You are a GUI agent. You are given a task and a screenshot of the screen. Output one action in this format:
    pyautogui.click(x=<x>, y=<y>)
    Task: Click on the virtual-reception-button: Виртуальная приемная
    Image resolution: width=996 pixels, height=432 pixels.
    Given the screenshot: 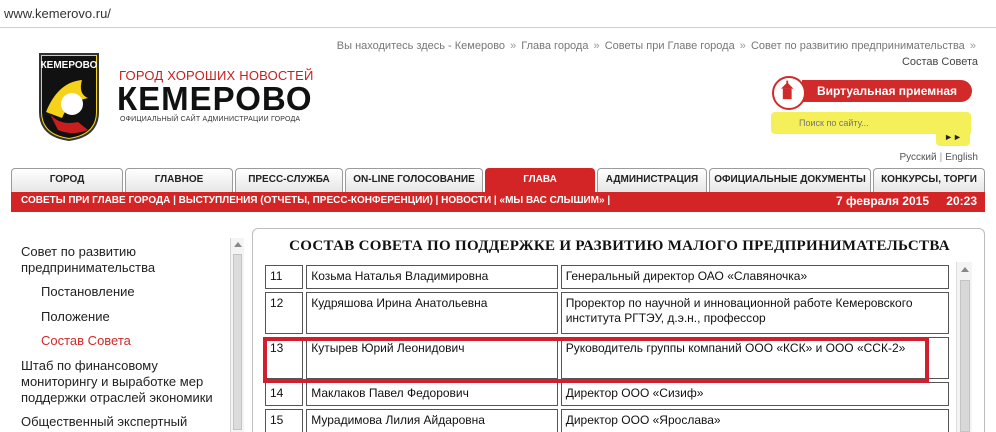 What is the action you would take?
    pyautogui.click(x=872, y=93)
    